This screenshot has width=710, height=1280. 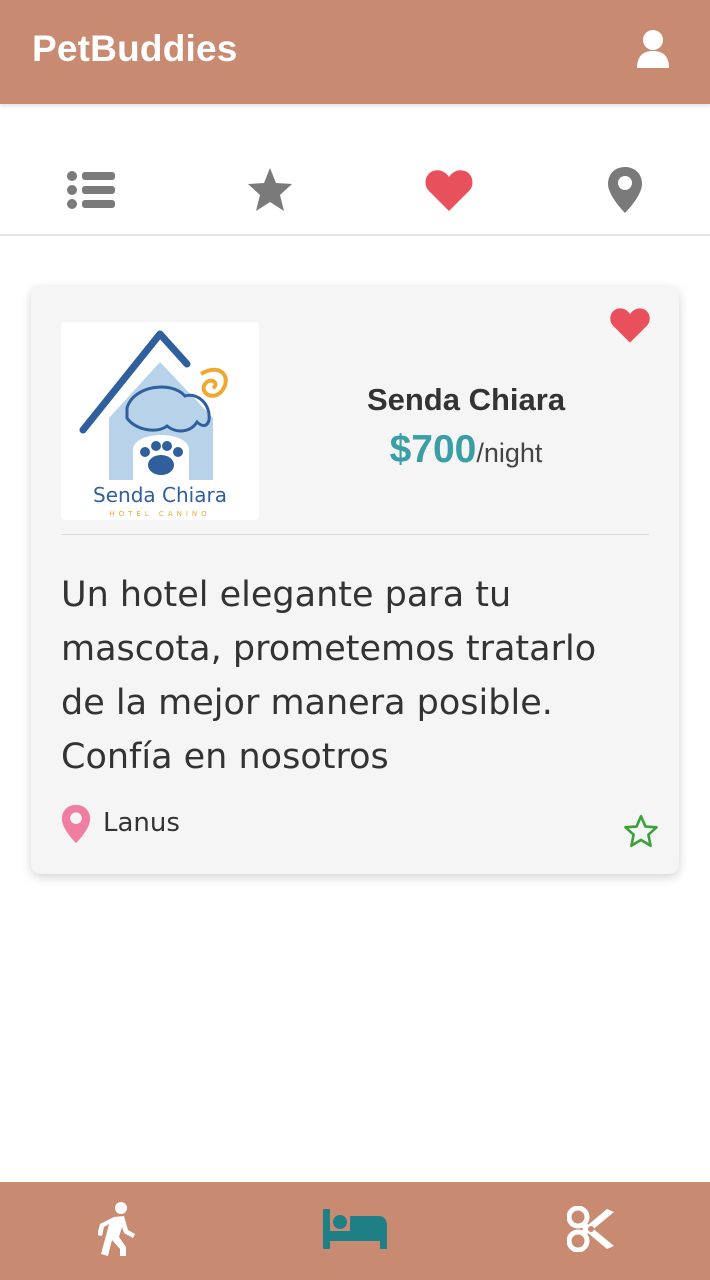 I want to click on hotel-location: Lanus, so click(x=141, y=823).